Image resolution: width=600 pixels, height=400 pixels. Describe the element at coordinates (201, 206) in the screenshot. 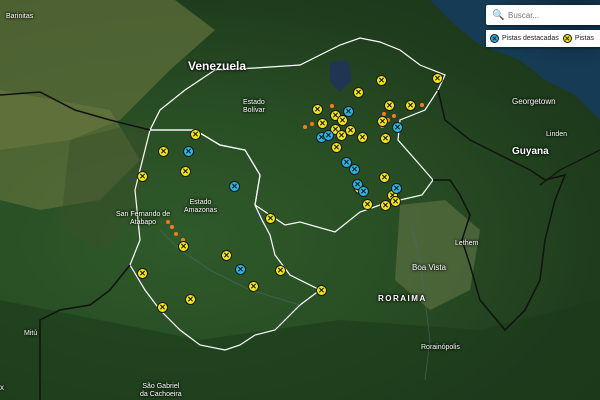

I see `label-estado-amazonas: Estado Amazonas` at that location.